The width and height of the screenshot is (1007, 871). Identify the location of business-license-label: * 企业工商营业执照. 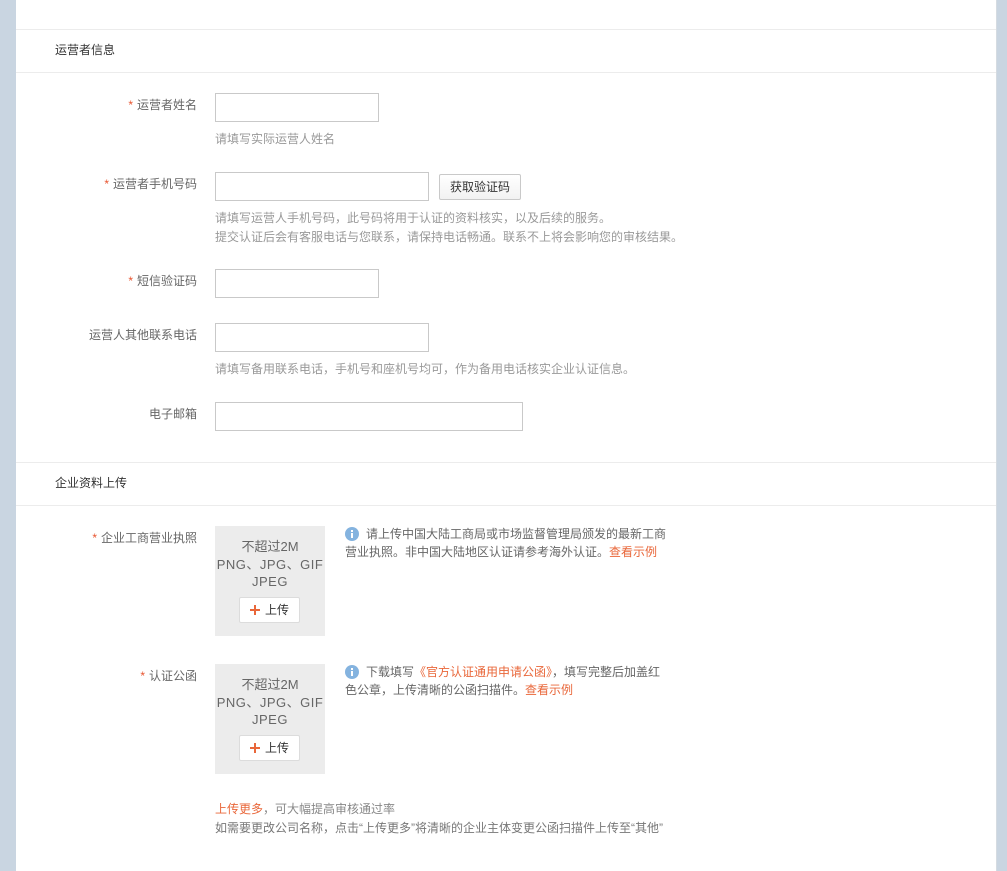
(108, 538).